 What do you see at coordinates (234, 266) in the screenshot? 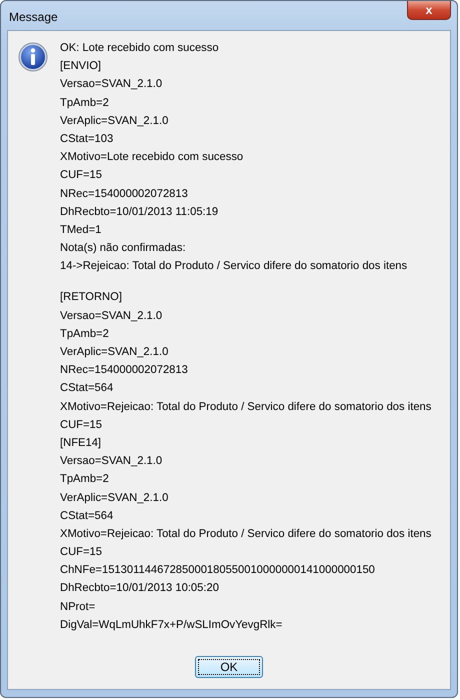
I see `message-line: 14->Rejeicao: Total do Produto / Servico difere do somatorio dos itens` at bounding box center [234, 266].